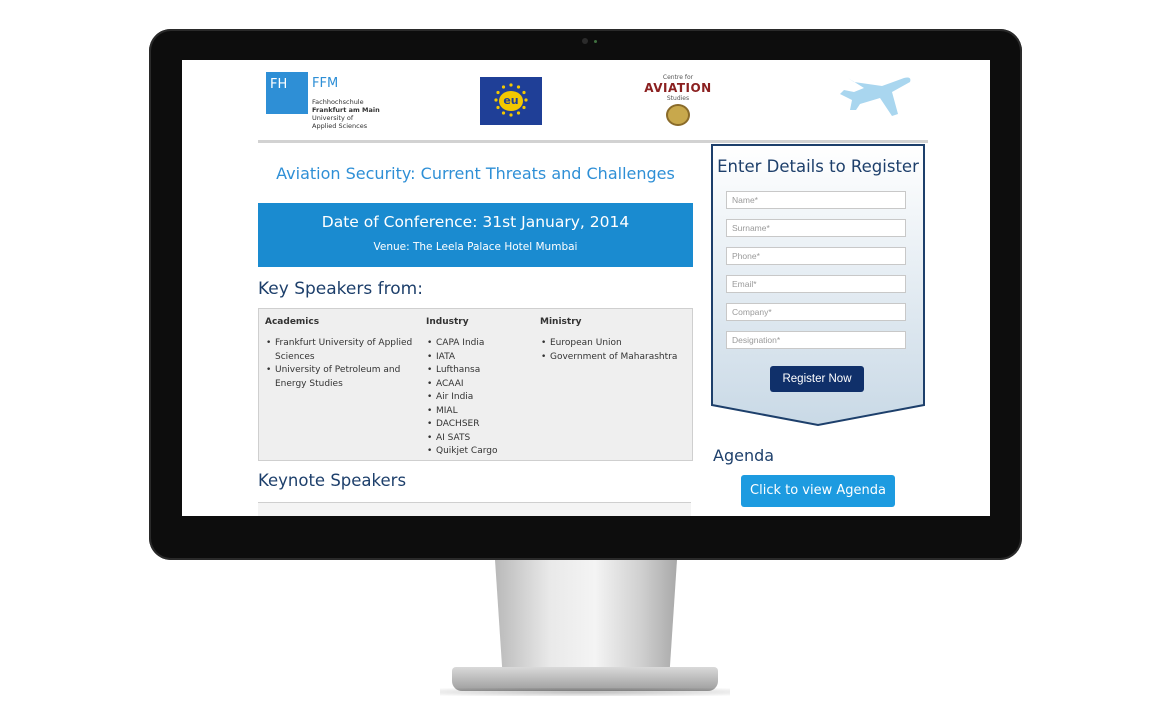  I want to click on list-item: European Union, so click(615, 344).